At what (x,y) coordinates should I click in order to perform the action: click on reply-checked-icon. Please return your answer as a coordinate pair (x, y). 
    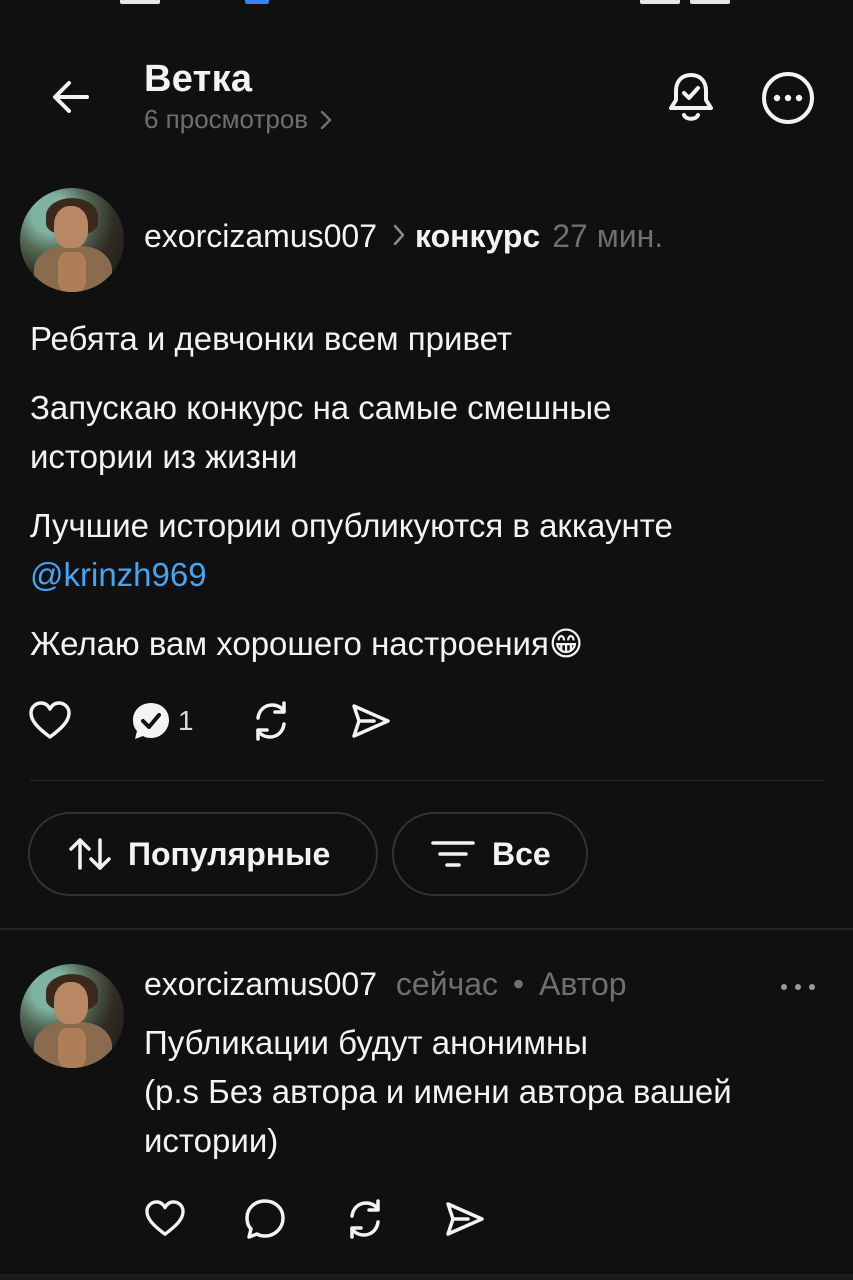
    Looking at the image, I should click on (151, 721).